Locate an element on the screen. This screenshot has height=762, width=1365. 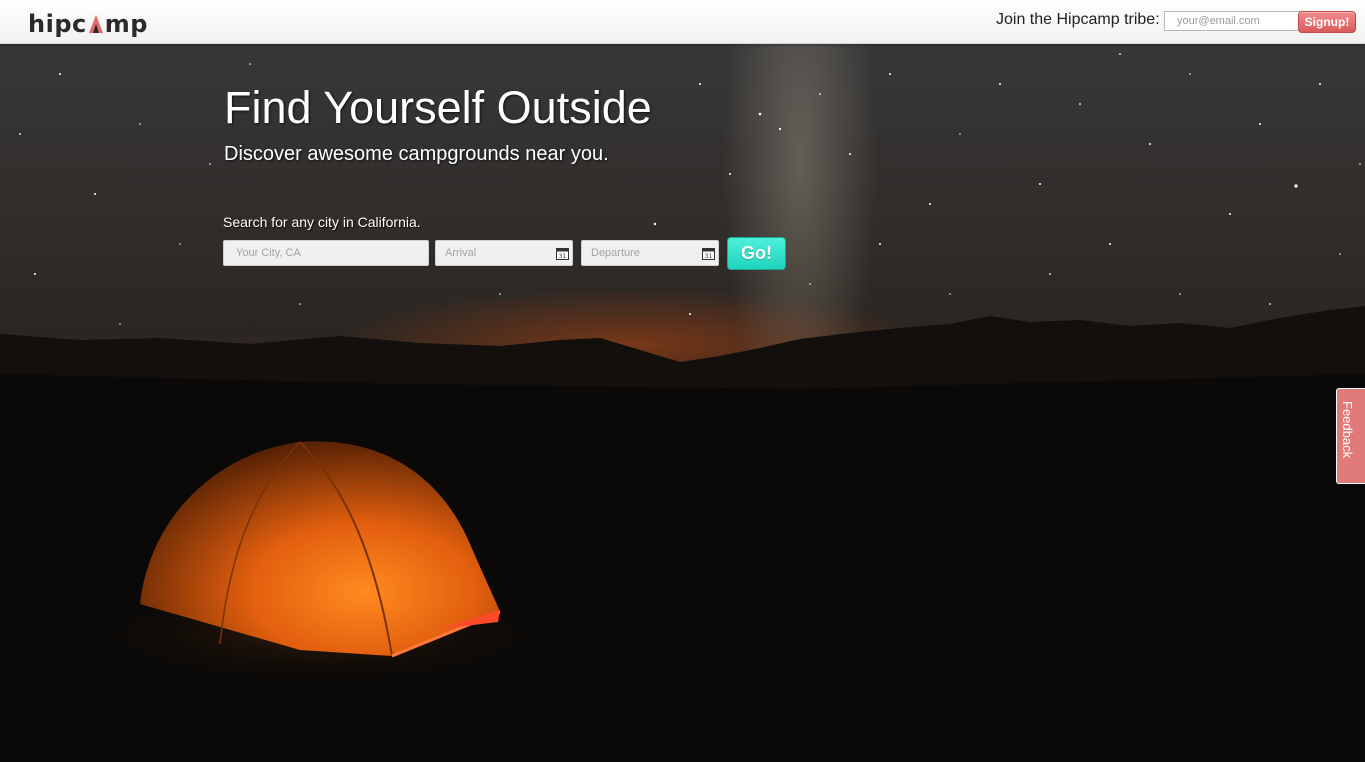
email-signup-input is located at coordinates (1235, 21).